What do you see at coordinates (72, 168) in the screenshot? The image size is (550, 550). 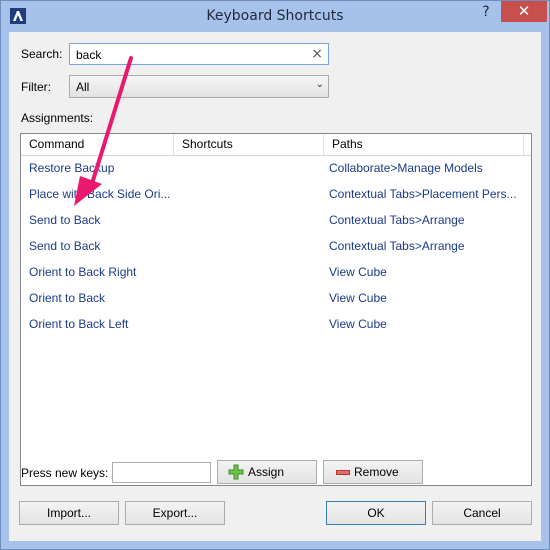 I see `command-cell: Restore Backup` at bounding box center [72, 168].